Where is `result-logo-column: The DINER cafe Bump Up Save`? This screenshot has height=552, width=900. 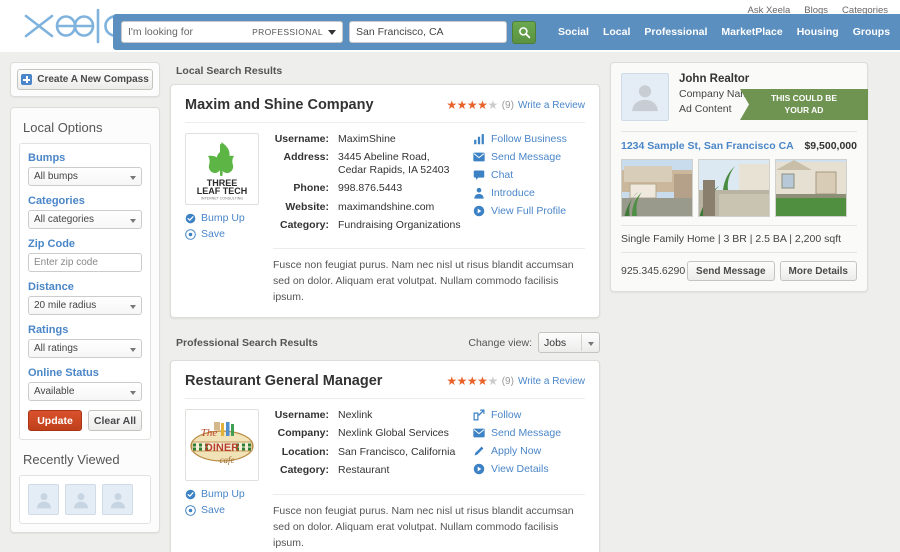 result-logo-column: The DINER cafe Bump Up Save is located at coordinates (225, 464).